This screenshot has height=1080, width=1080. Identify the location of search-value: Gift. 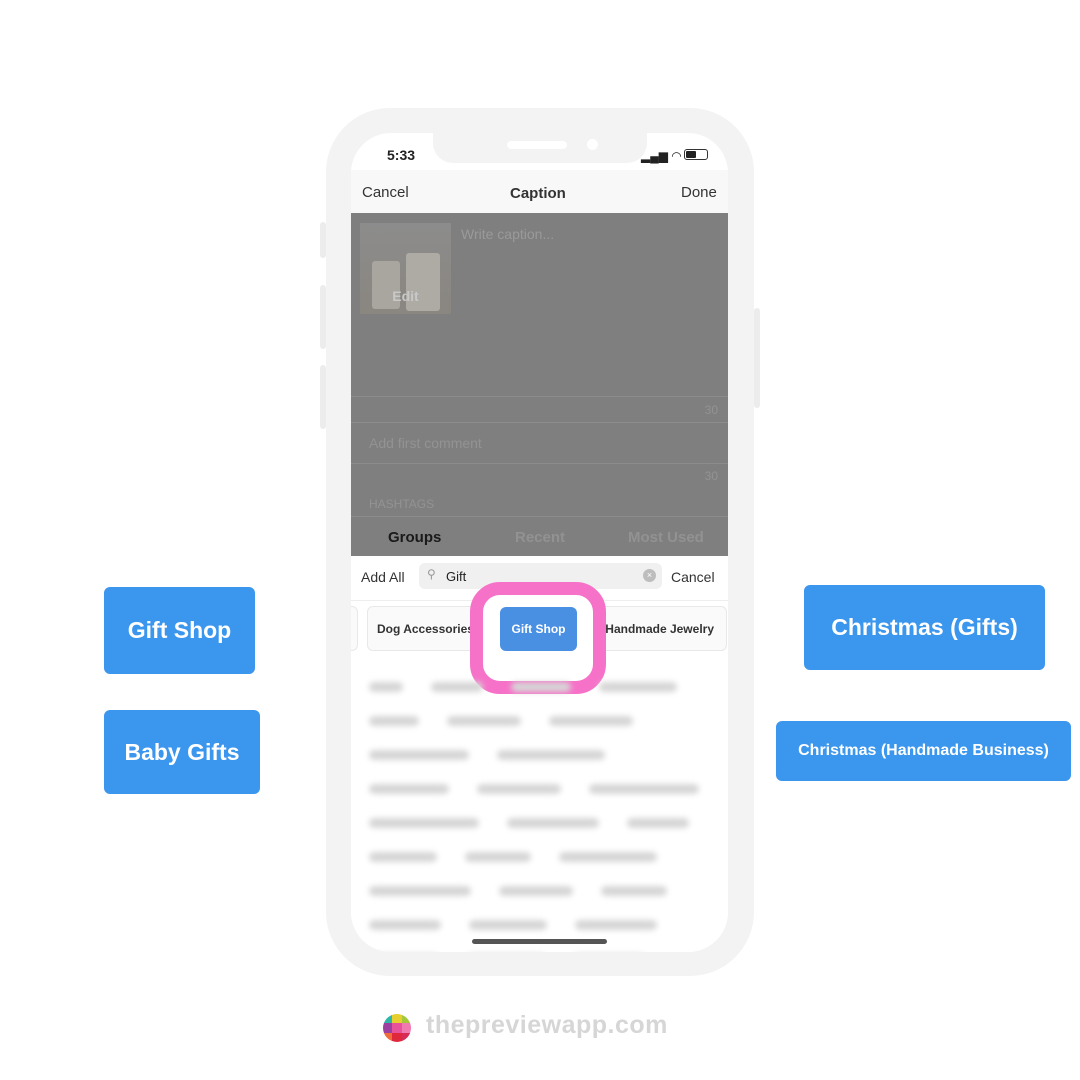
(456, 576).